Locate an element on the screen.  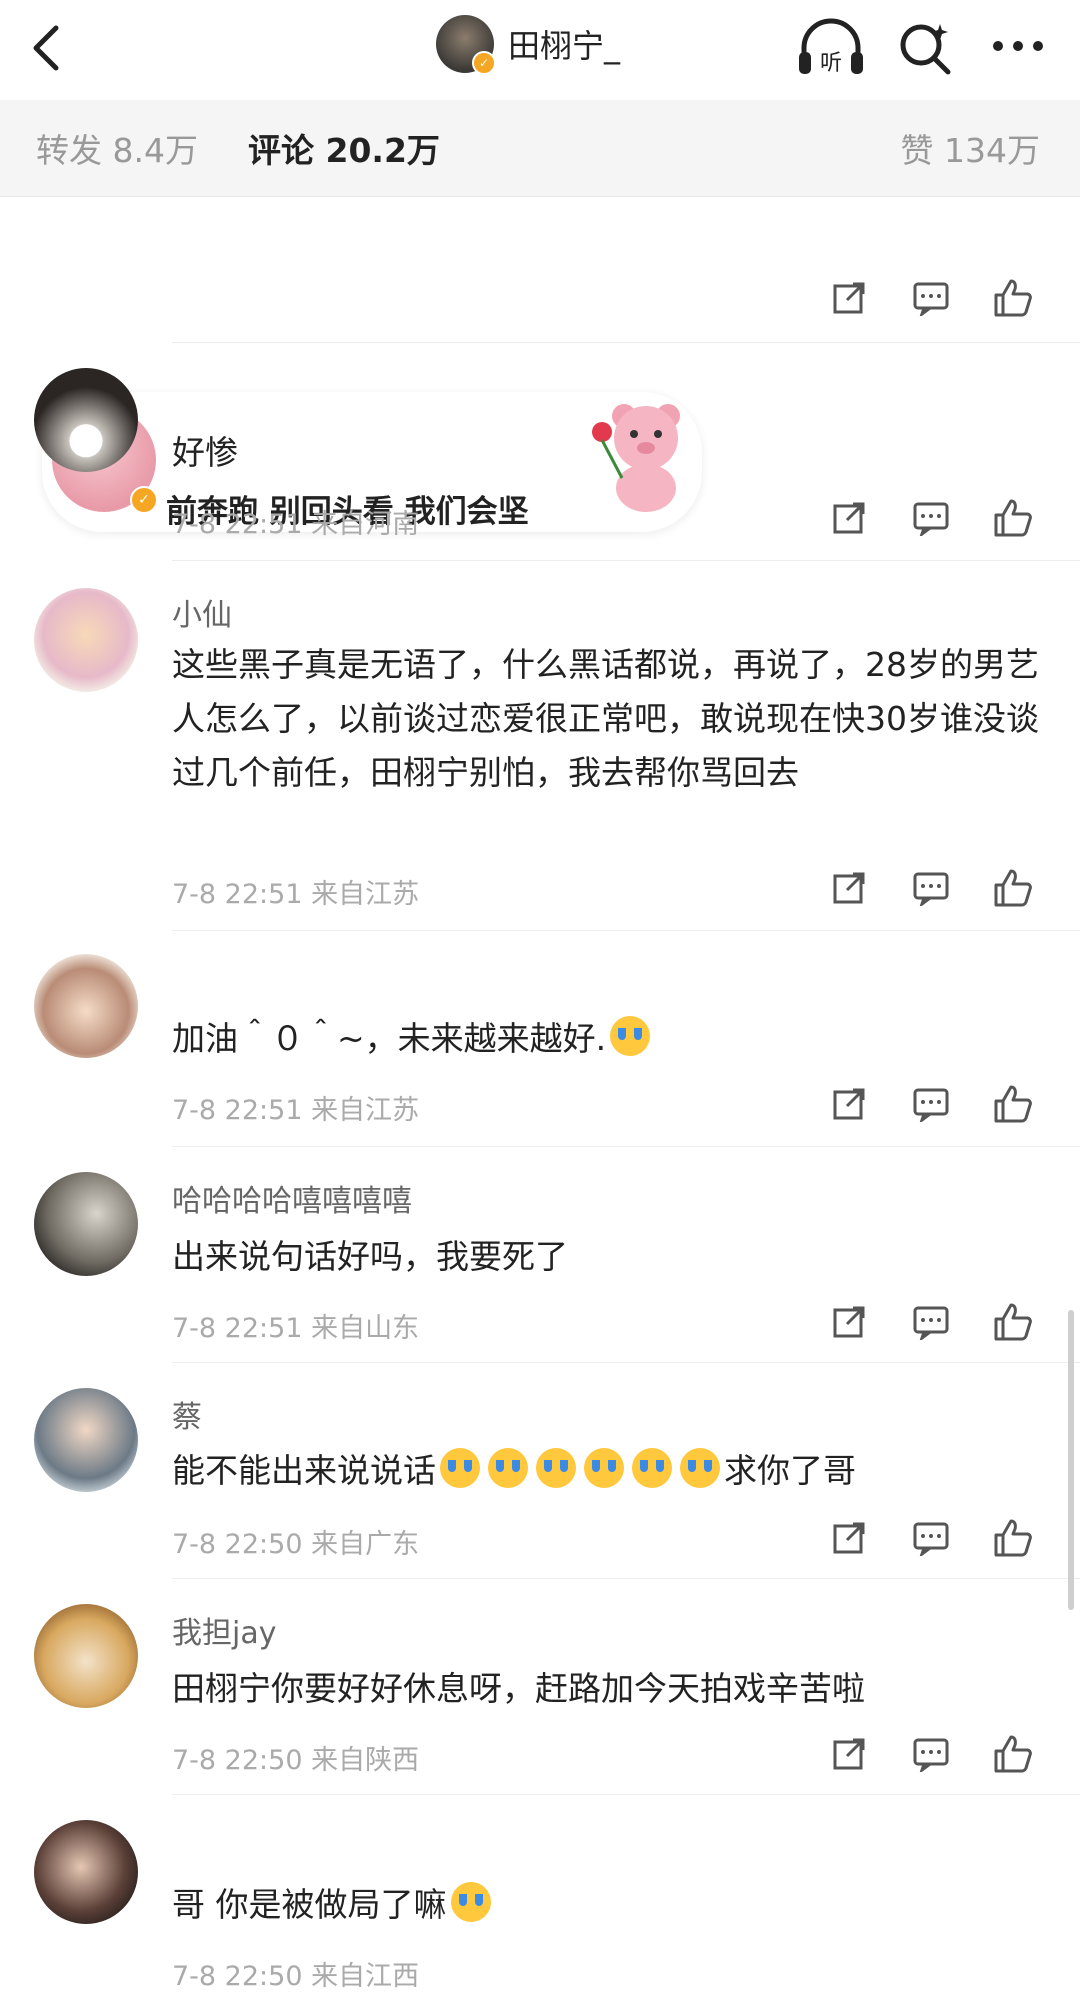
more-button is located at coordinates (1018, 48).